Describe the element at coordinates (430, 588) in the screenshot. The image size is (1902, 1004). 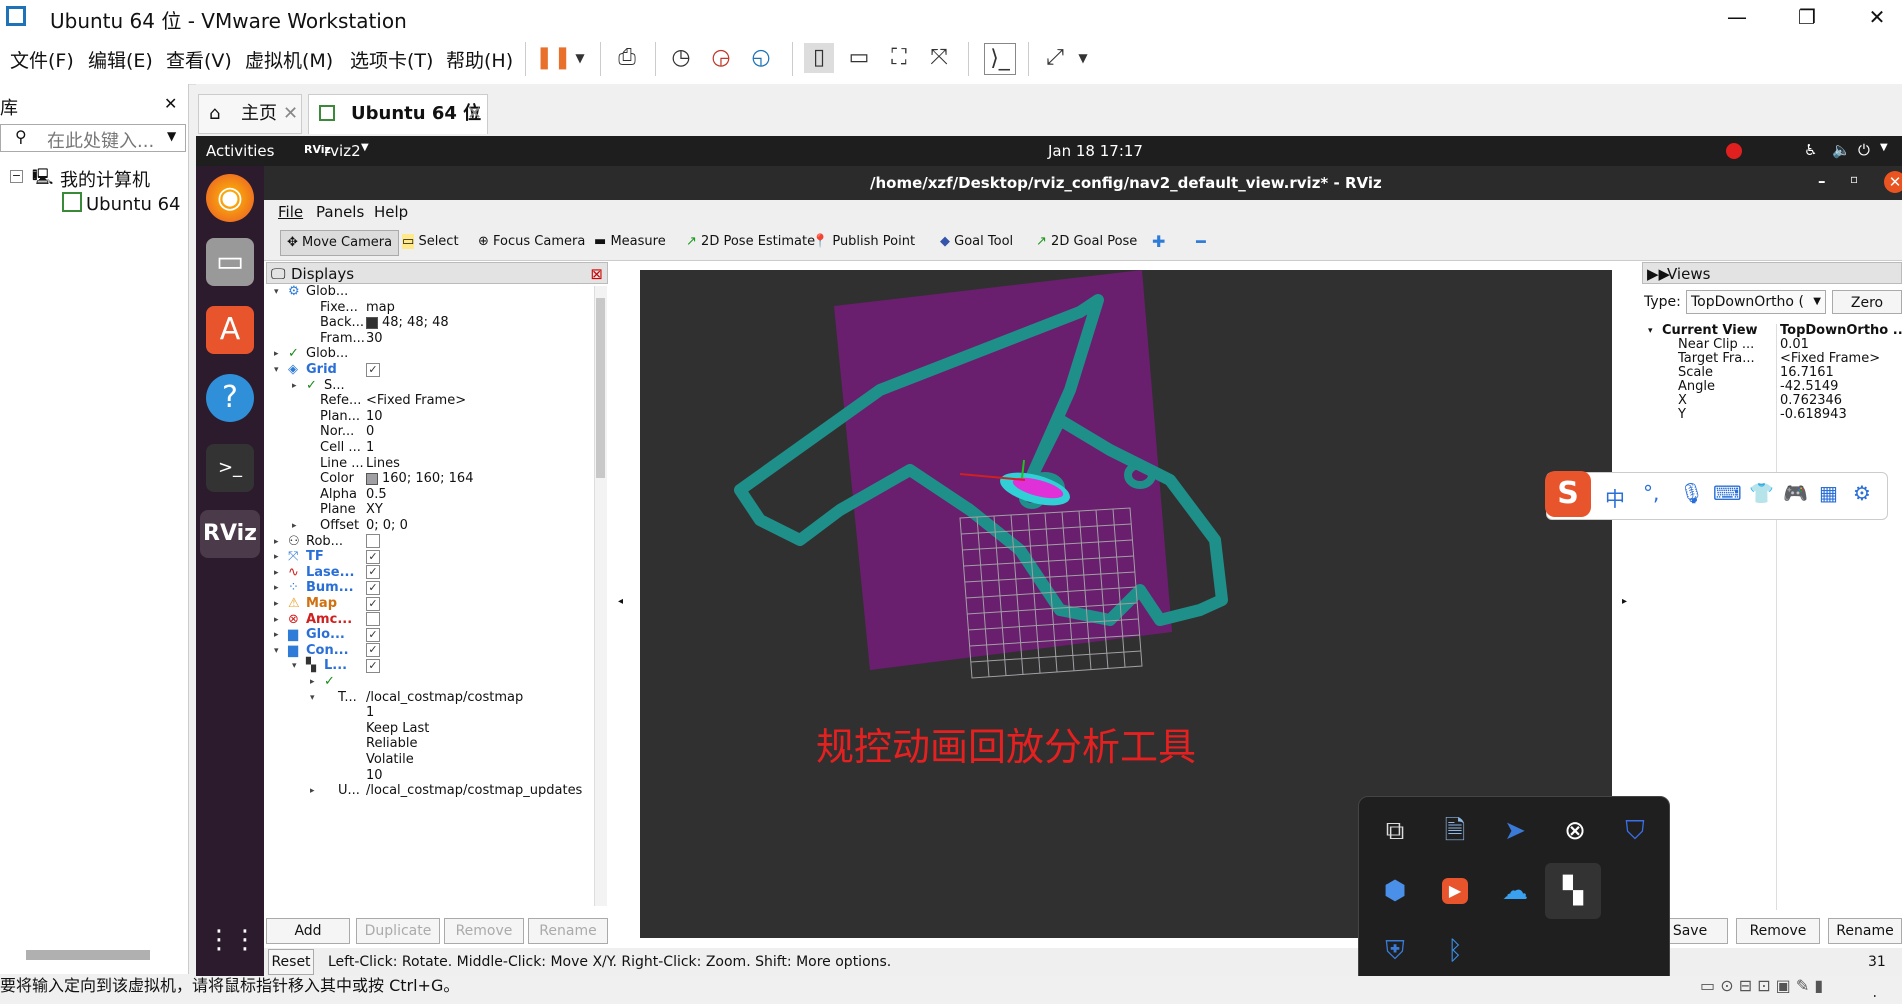
I see `display-row: ▸ ⁘ Bum... ✓` at that location.